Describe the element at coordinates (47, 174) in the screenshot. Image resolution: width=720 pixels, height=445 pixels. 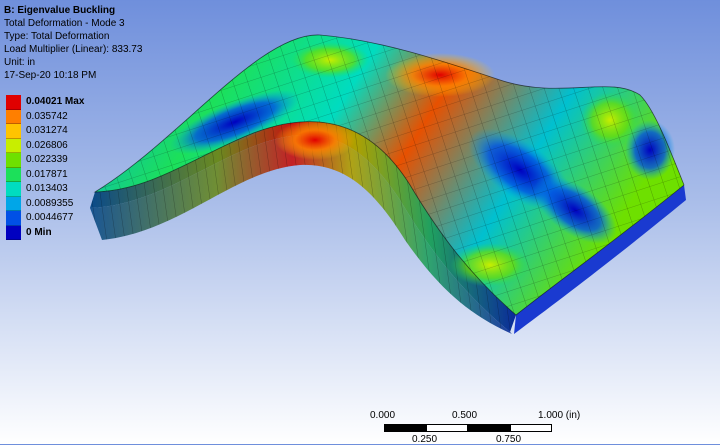
I see `legend-label: 0.017871` at that location.